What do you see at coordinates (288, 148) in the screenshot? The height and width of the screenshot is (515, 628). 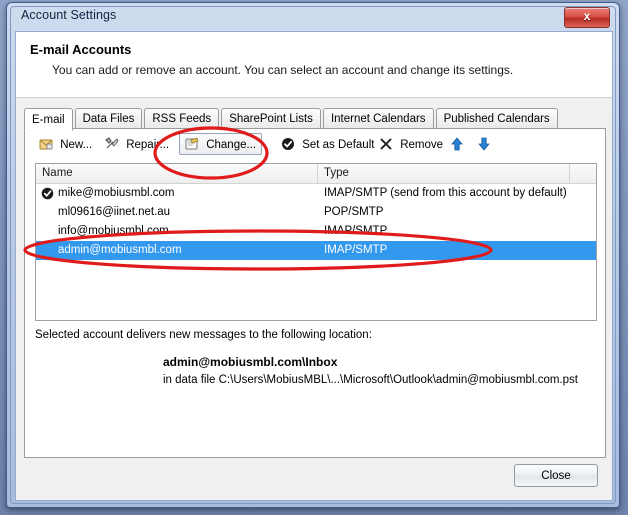 I see `check-circle-icon` at bounding box center [288, 148].